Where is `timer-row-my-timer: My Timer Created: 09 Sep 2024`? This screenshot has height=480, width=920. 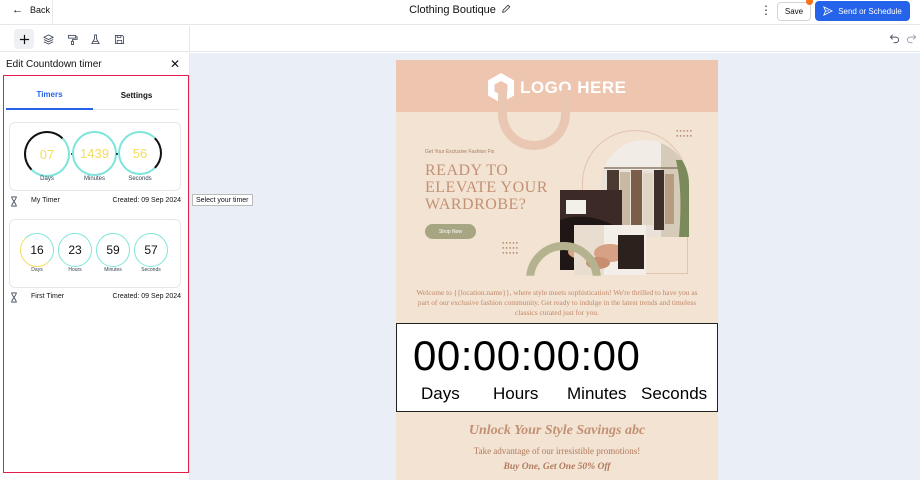
timer-row-my-timer: My Timer Created: 09 Sep 2024 is located at coordinates (95, 202).